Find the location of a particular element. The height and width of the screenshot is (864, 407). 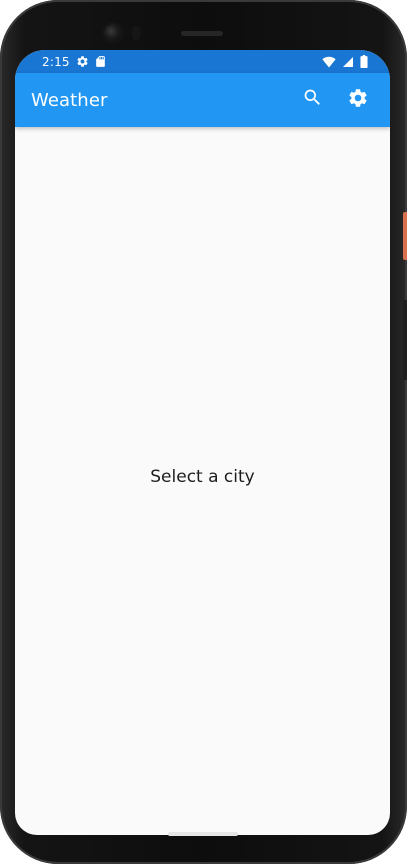

front-camera is located at coordinates (113, 33).